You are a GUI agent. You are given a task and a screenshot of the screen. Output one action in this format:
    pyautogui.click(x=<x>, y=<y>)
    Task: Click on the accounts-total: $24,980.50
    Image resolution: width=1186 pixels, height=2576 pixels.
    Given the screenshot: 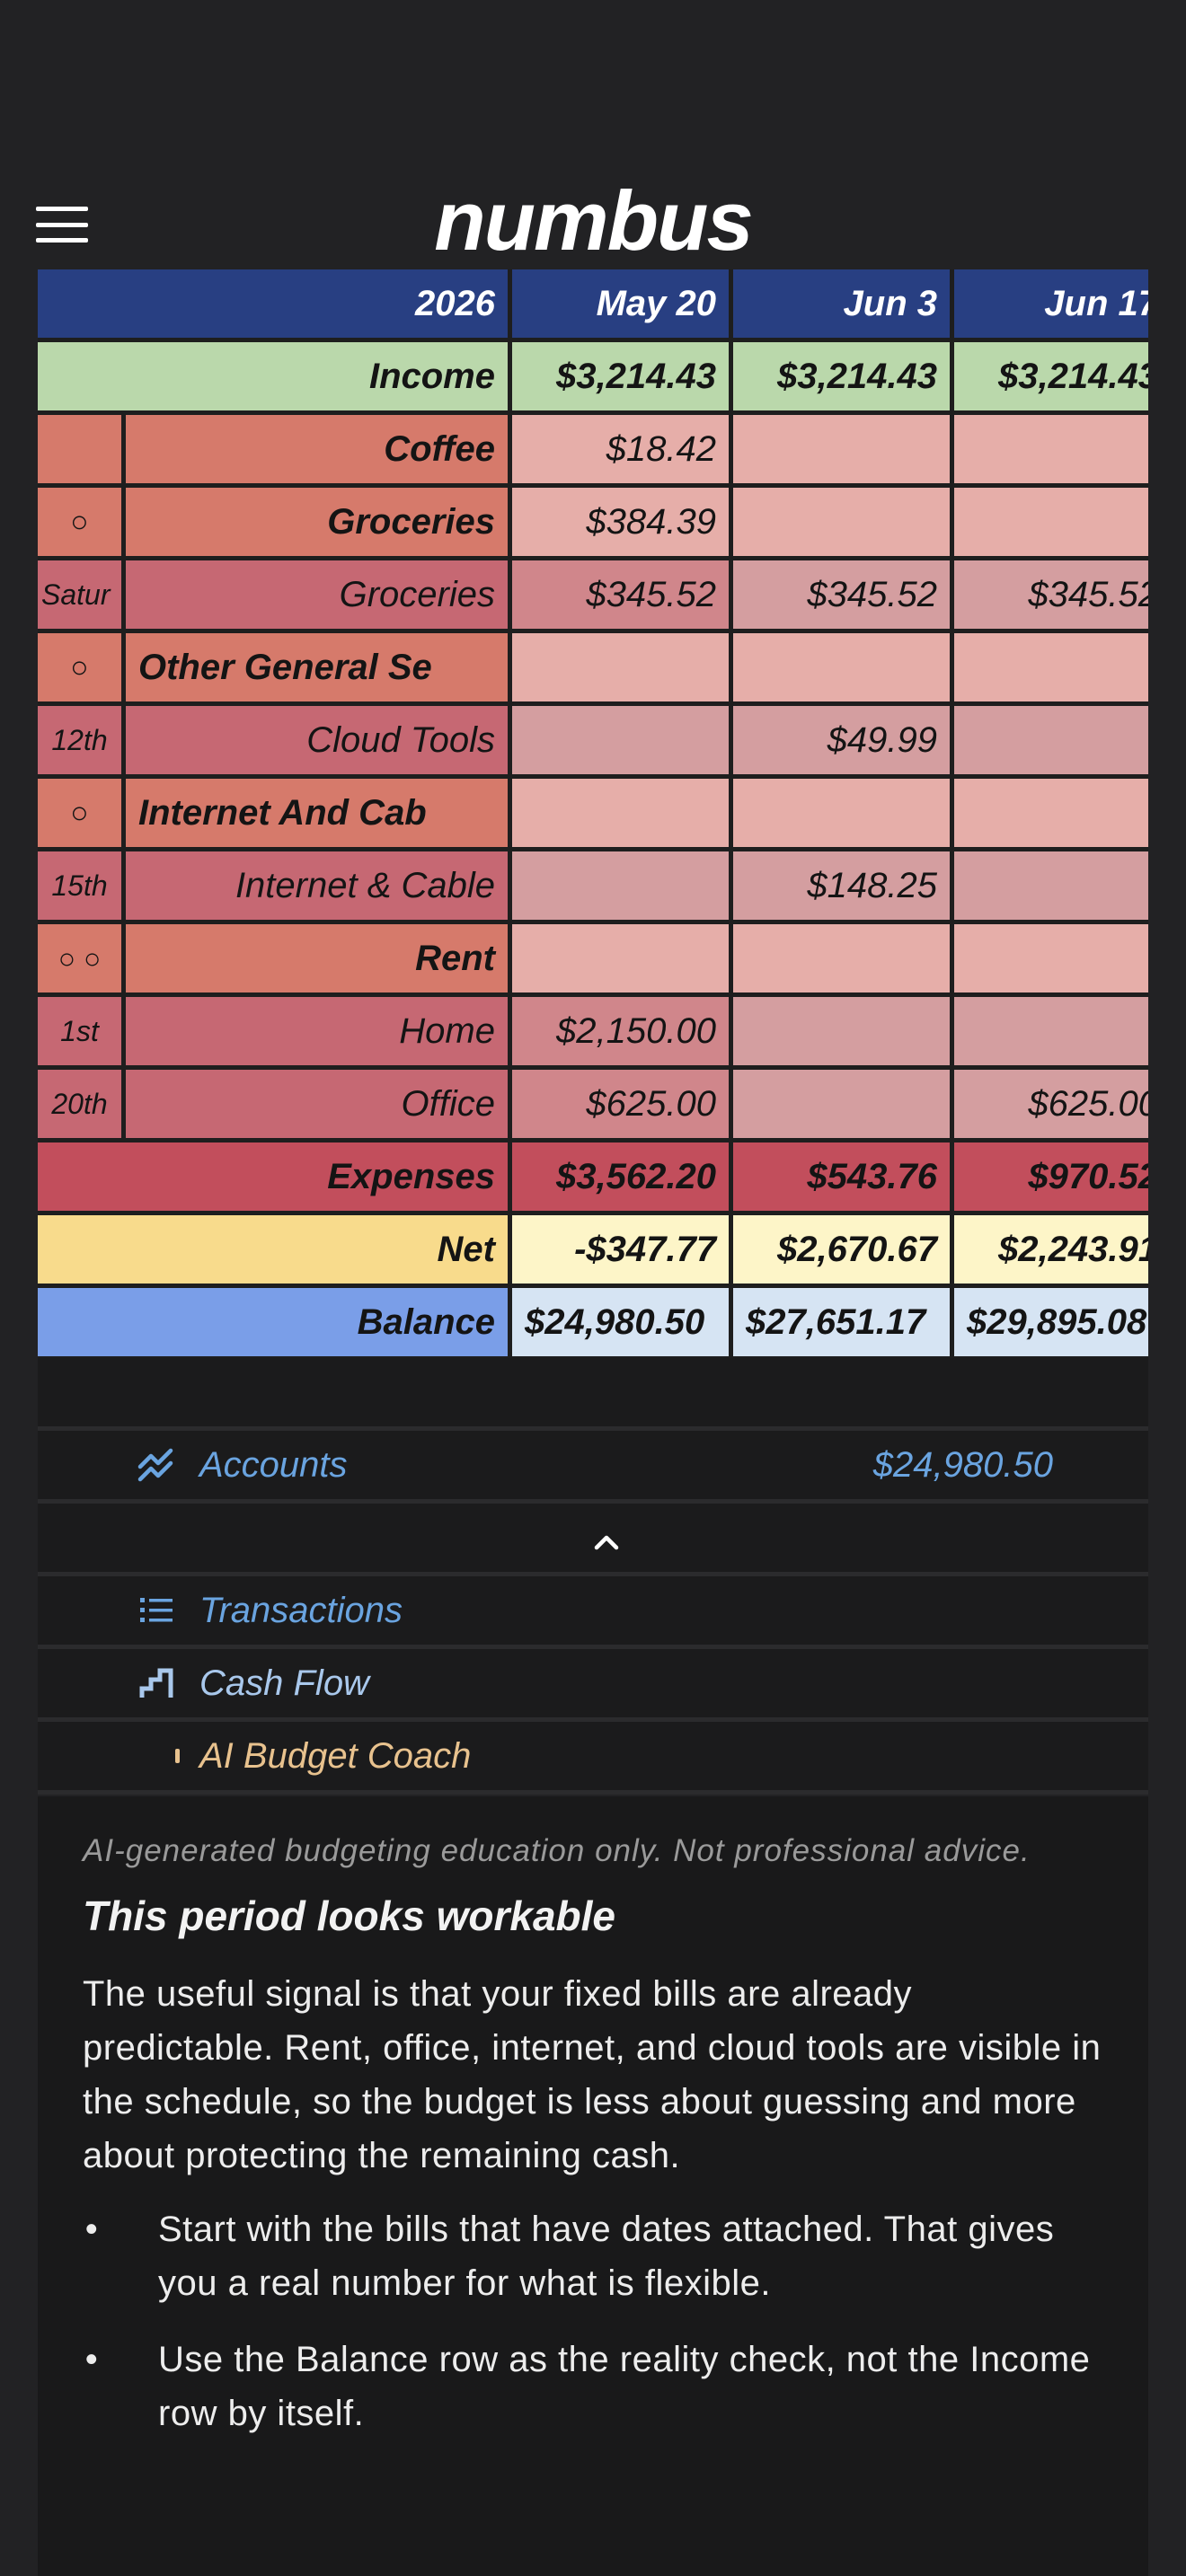 What is the action you would take?
    pyautogui.click(x=962, y=1464)
    